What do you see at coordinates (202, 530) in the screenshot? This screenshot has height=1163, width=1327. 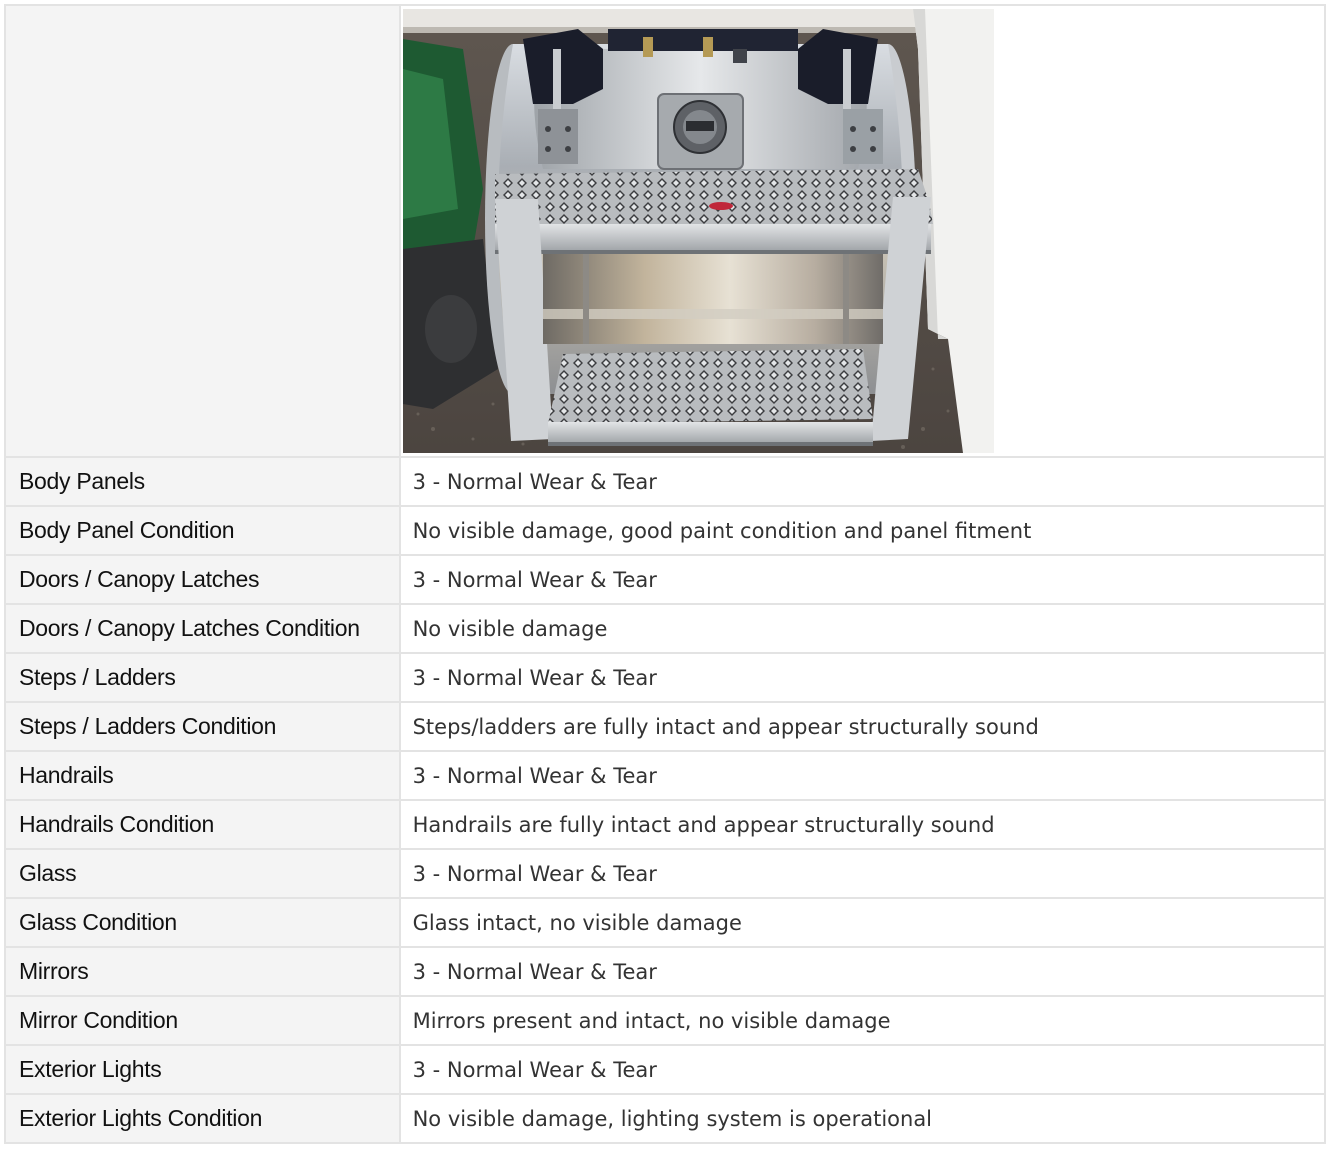 I see `row-label: Body Panel Condition` at bounding box center [202, 530].